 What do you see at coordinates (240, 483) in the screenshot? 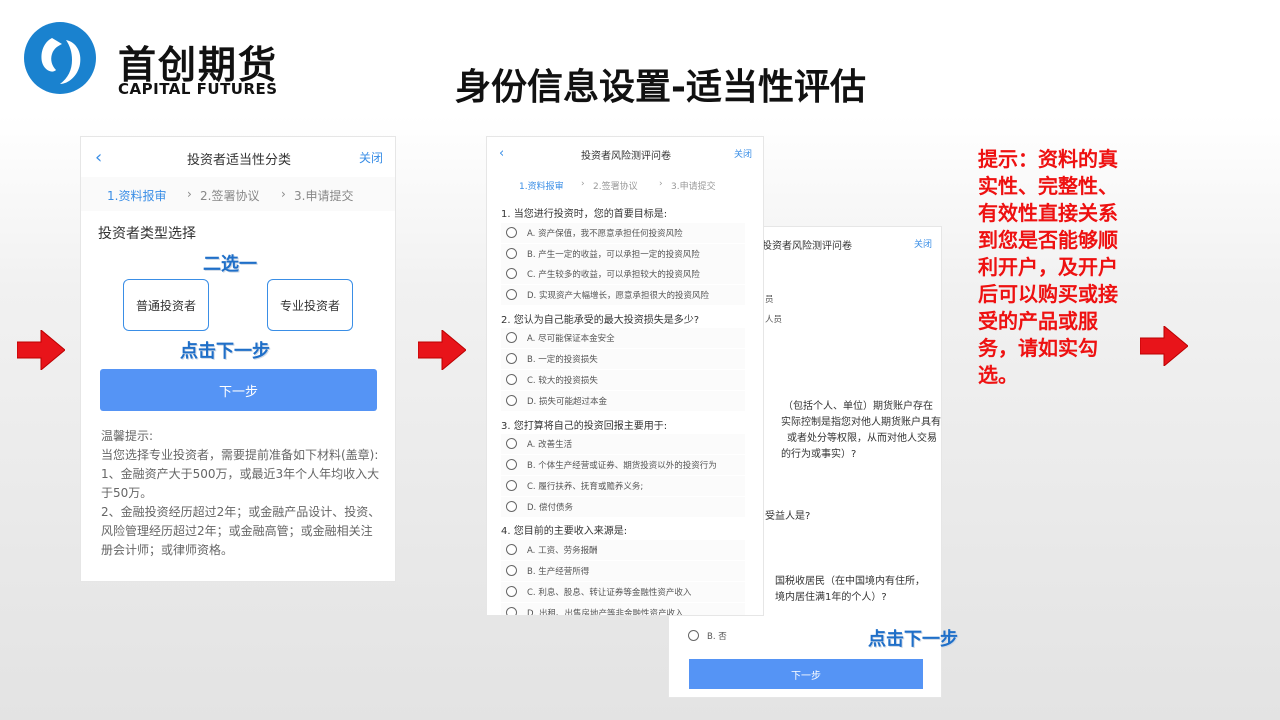
I see `tips-line: 1、金融资产大于500万，或最近3年个人年均收入大于50万。` at bounding box center [240, 483].